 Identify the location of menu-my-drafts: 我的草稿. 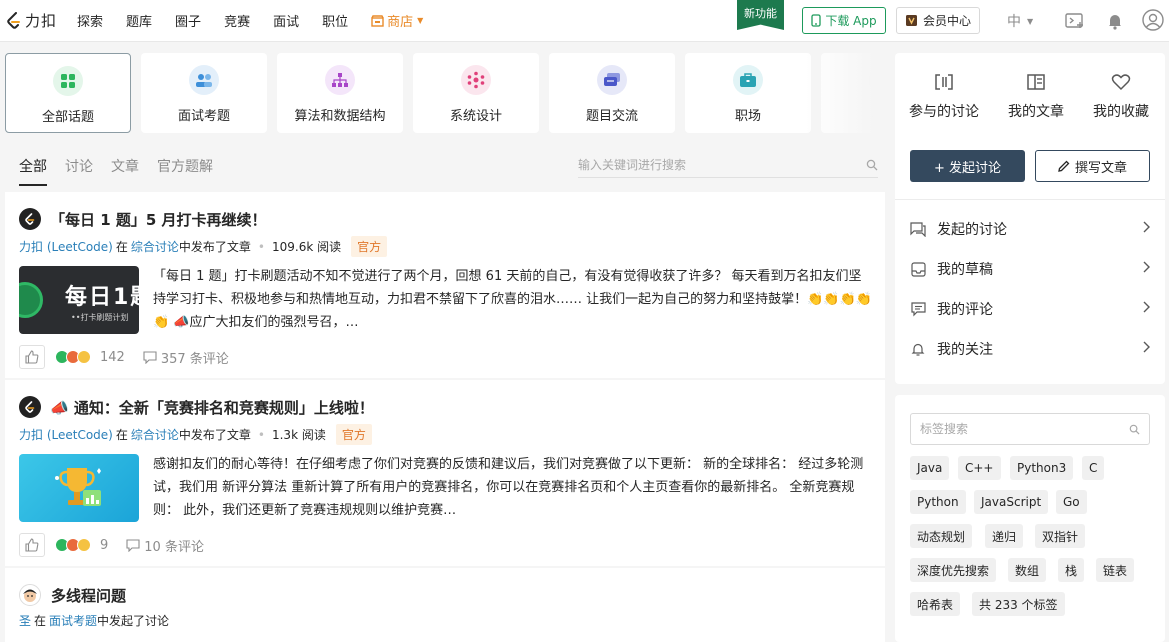
(1030, 269).